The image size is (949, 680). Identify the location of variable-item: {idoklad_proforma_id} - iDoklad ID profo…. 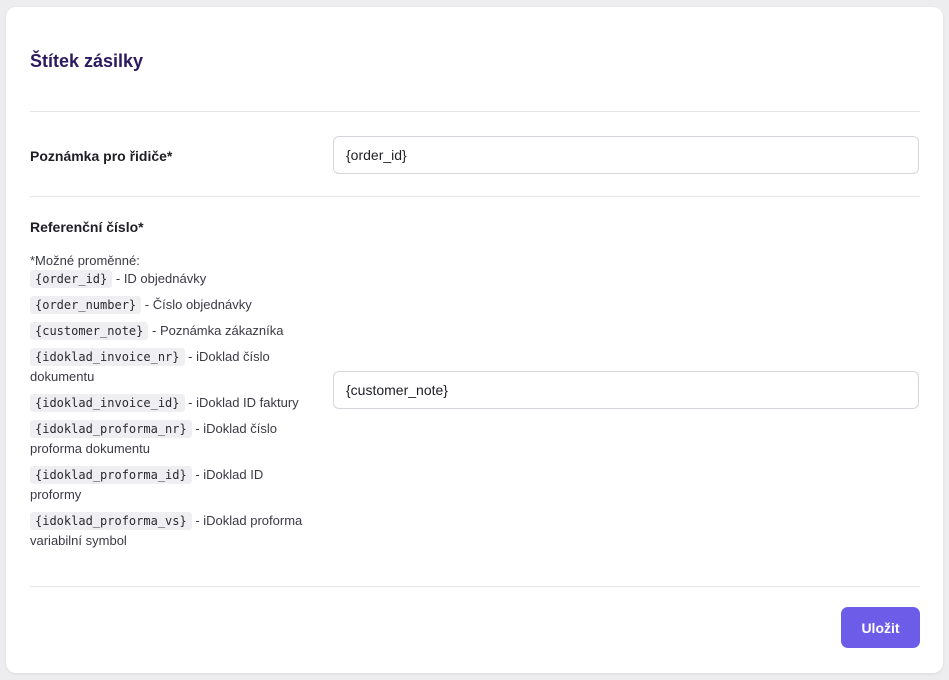
(172, 485).